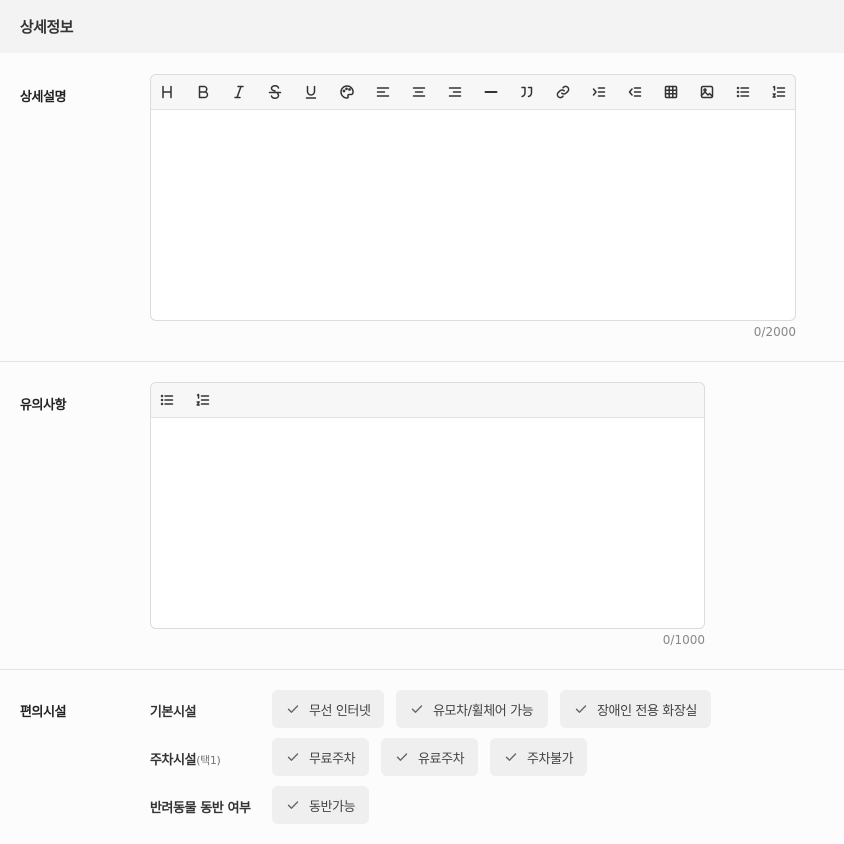 This screenshot has height=844, width=844. I want to click on link-icon, so click(563, 92).